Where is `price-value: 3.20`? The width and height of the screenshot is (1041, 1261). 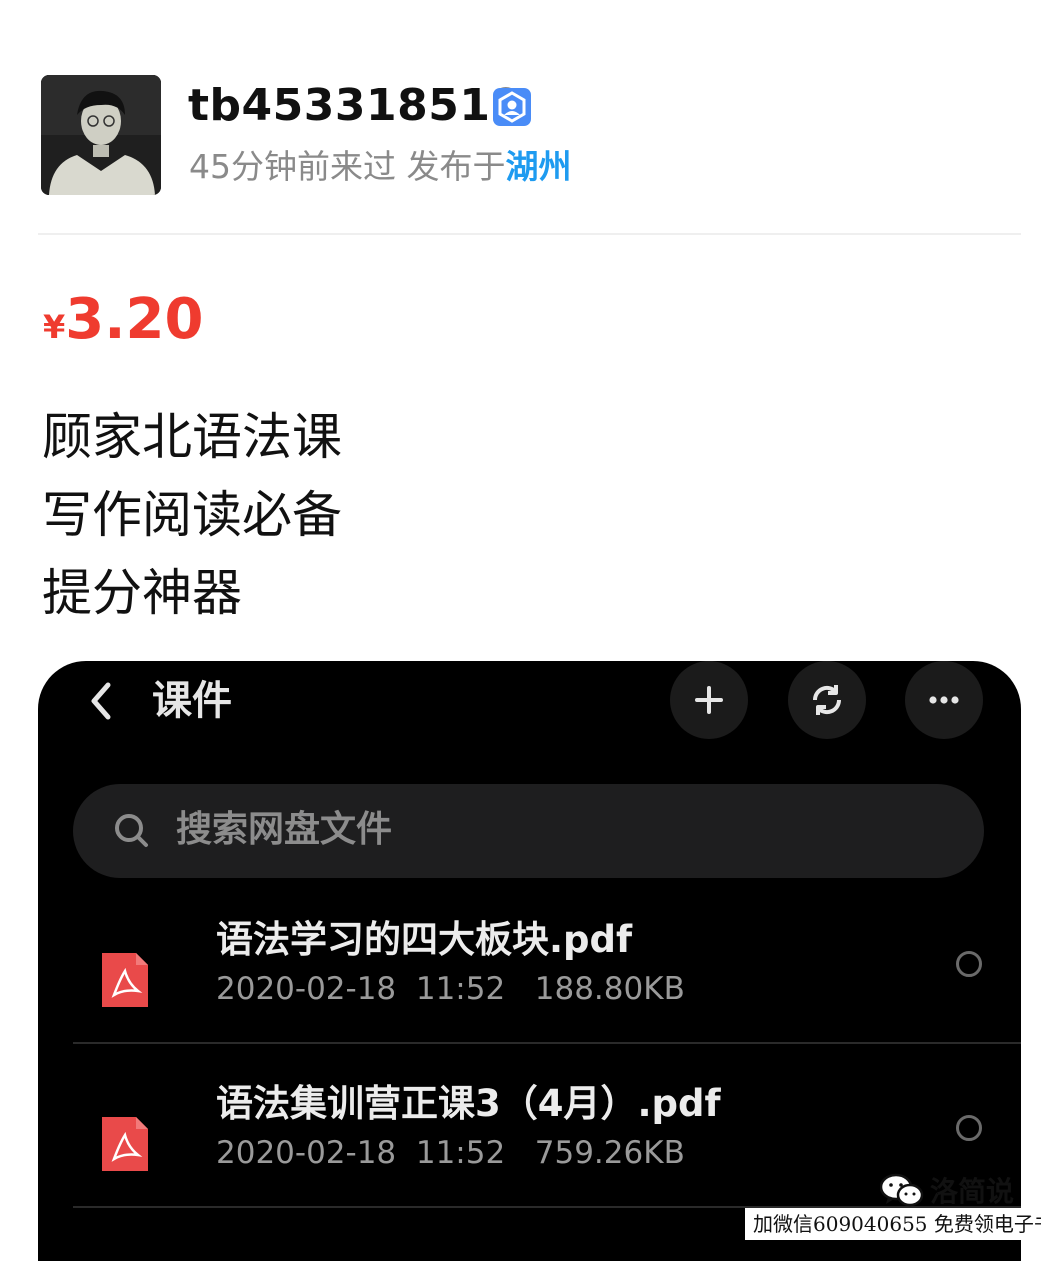
price-value: 3.20 is located at coordinates (134, 319).